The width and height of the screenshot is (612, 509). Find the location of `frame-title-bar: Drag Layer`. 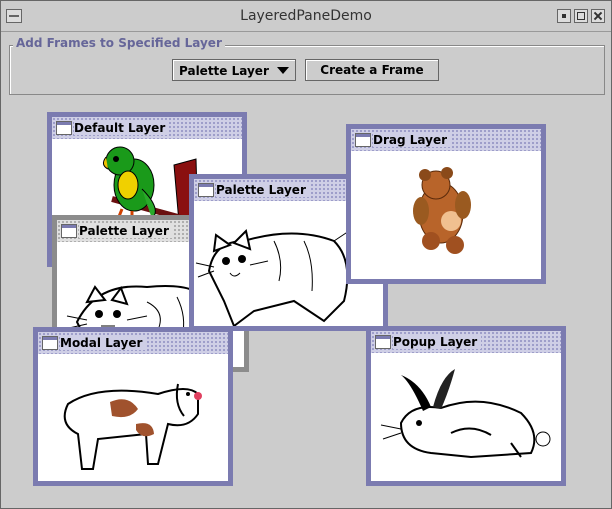

frame-title-bar: Drag Layer is located at coordinates (446, 140).